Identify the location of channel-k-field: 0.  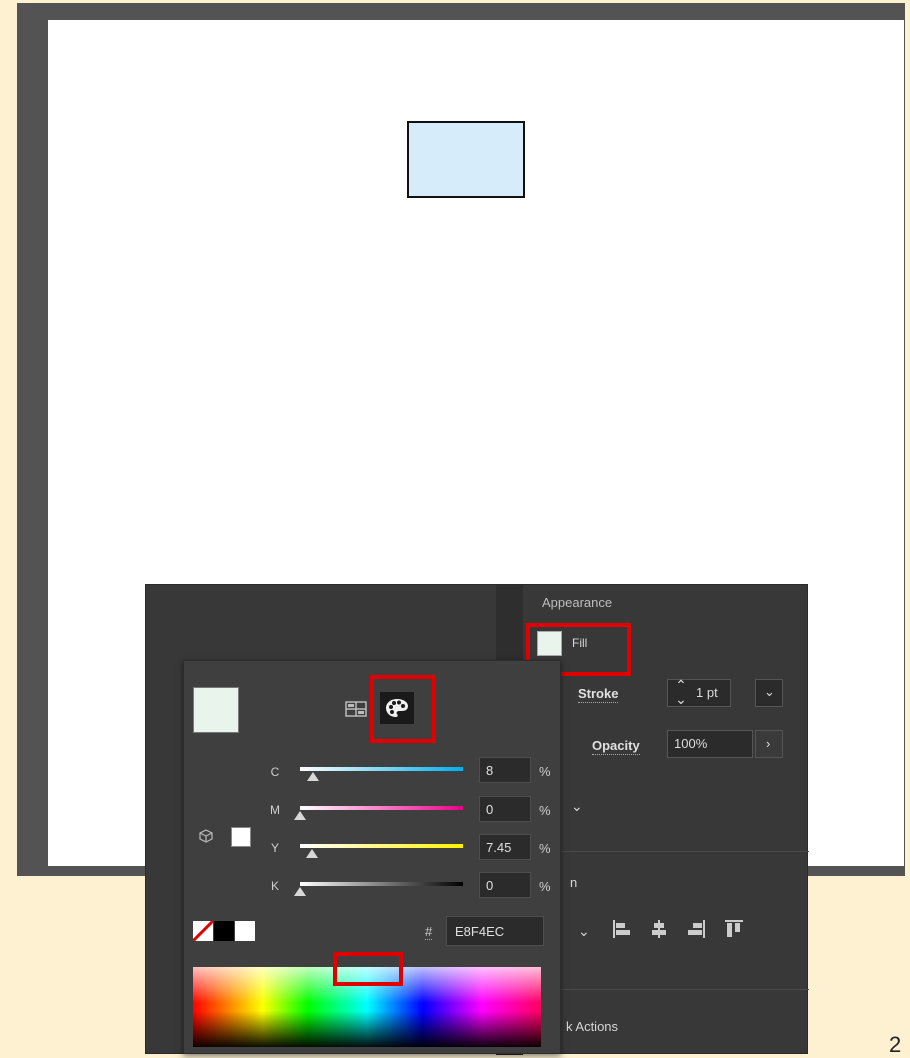
(505, 885).